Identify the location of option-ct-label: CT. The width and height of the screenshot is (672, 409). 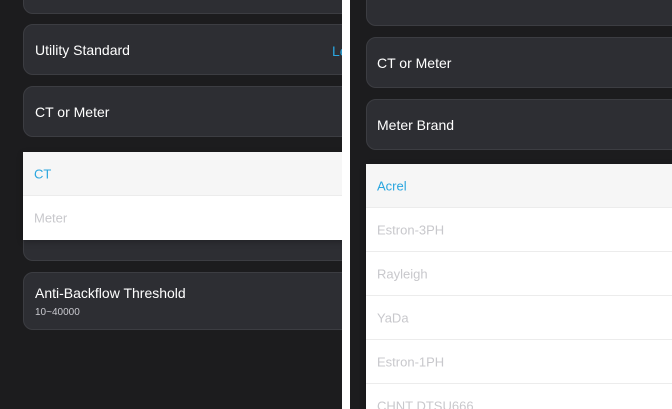
(43, 173).